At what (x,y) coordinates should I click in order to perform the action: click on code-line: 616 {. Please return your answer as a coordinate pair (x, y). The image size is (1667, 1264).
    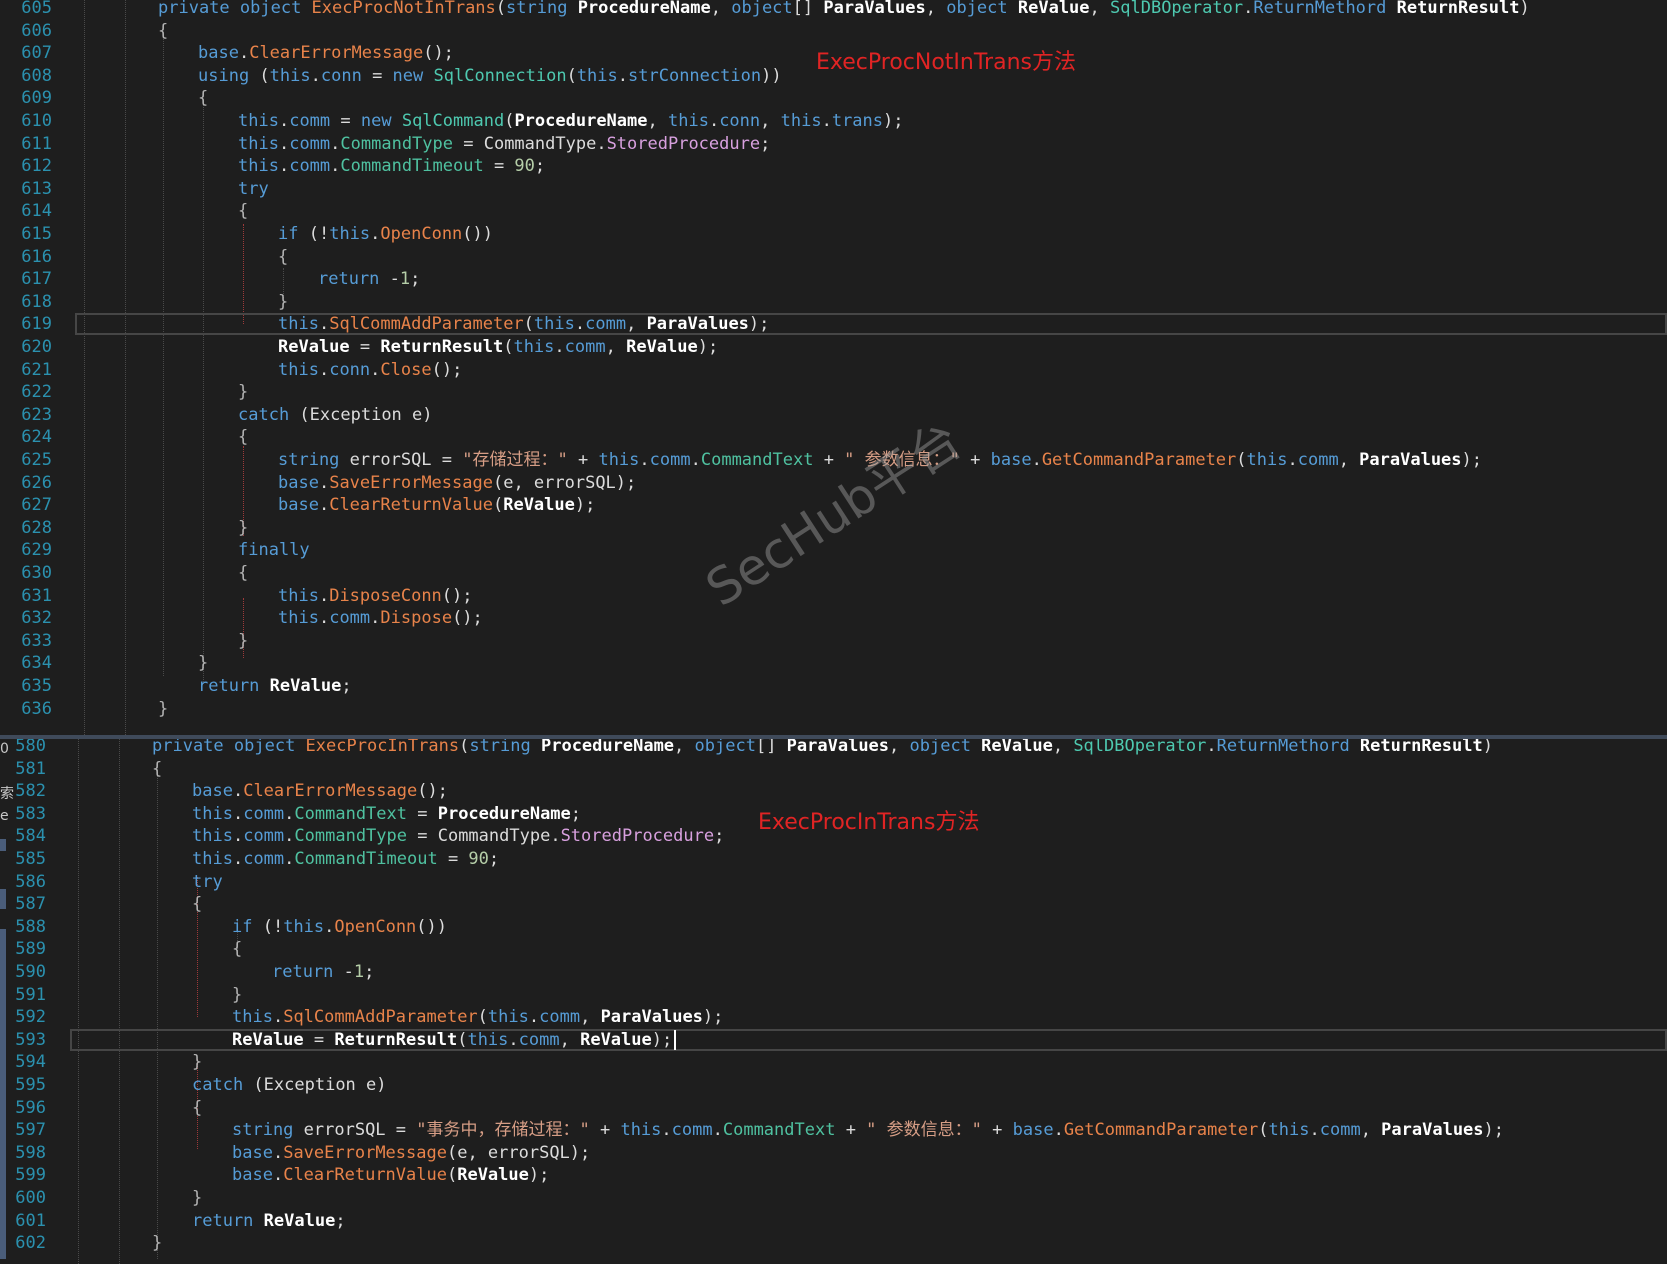
    Looking at the image, I should click on (833, 257).